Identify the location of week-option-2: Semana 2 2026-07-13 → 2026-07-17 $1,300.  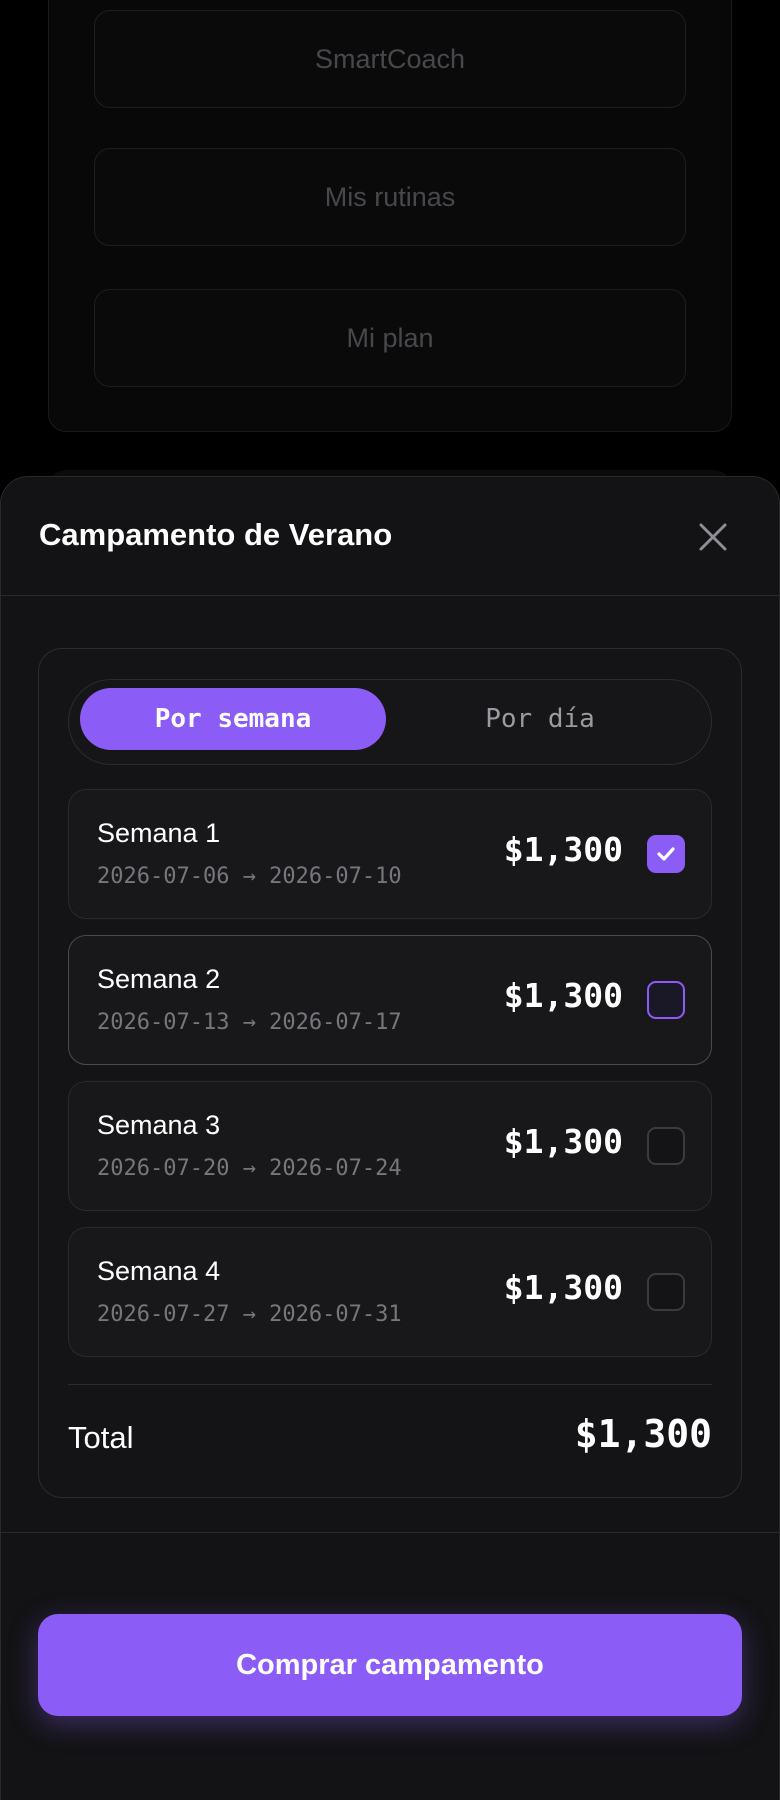
(390, 1000).